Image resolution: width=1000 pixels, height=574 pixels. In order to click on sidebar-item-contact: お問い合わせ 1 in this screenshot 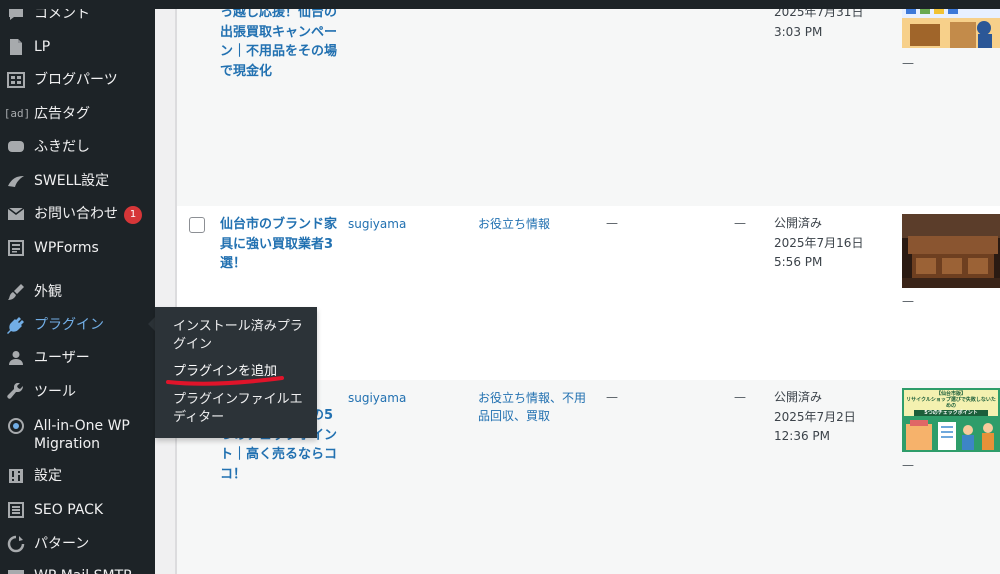, I will do `click(77, 214)`.